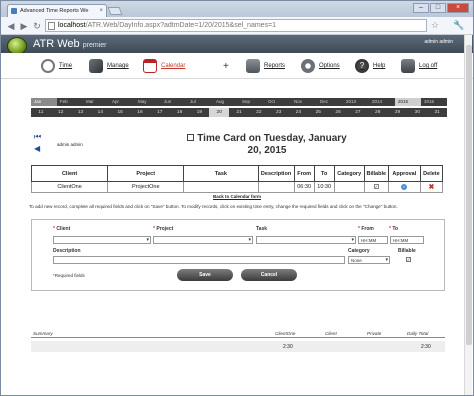  Describe the element at coordinates (200, 112) in the screenshot. I see `day-19: 19` at that location.